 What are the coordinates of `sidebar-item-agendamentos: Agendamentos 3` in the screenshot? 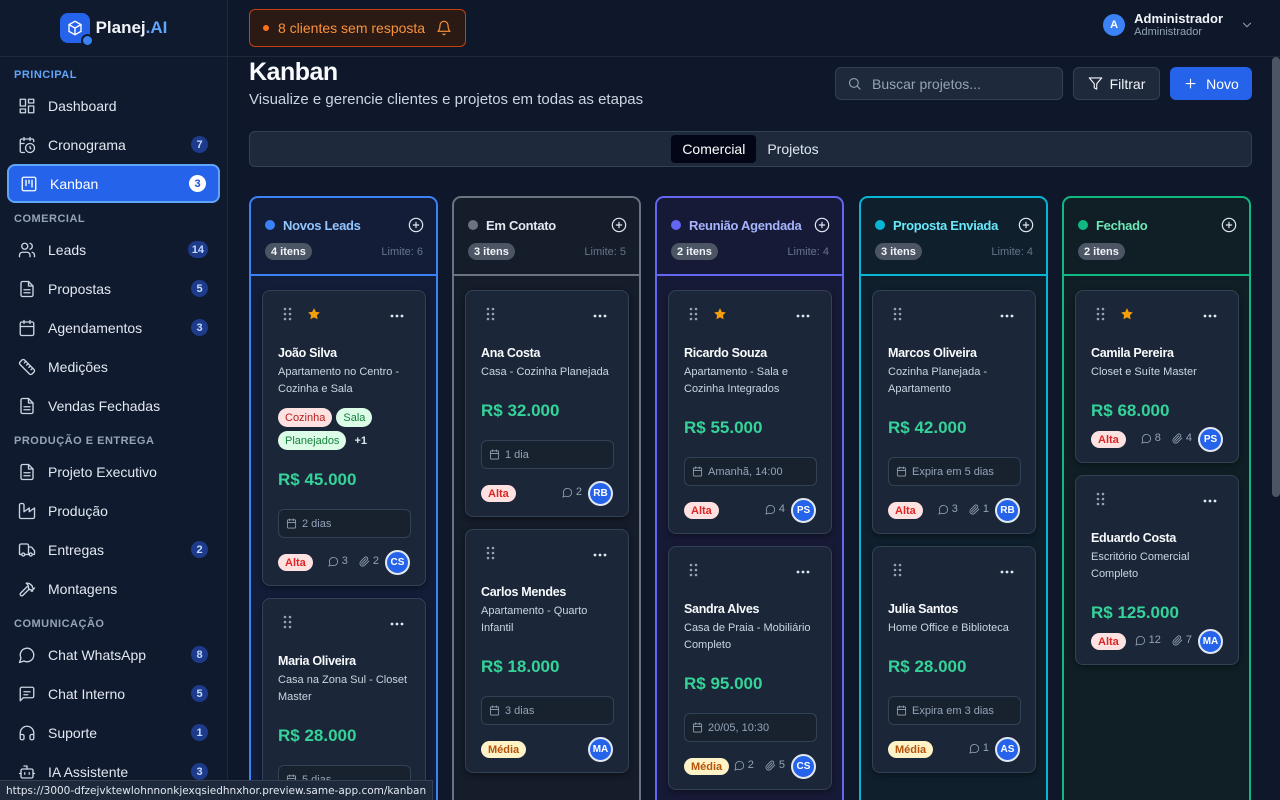 It's located at (113, 327).